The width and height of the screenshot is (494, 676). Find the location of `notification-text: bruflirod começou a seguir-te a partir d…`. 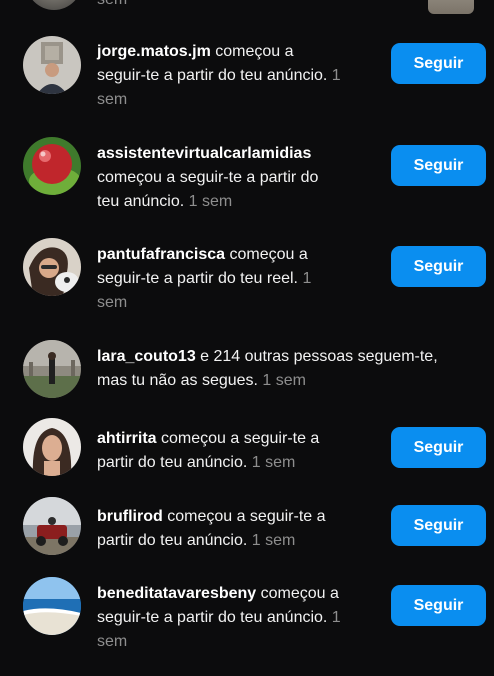

notification-text: bruflirod começou a seguir-te a partir d… is located at coordinates (211, 528).